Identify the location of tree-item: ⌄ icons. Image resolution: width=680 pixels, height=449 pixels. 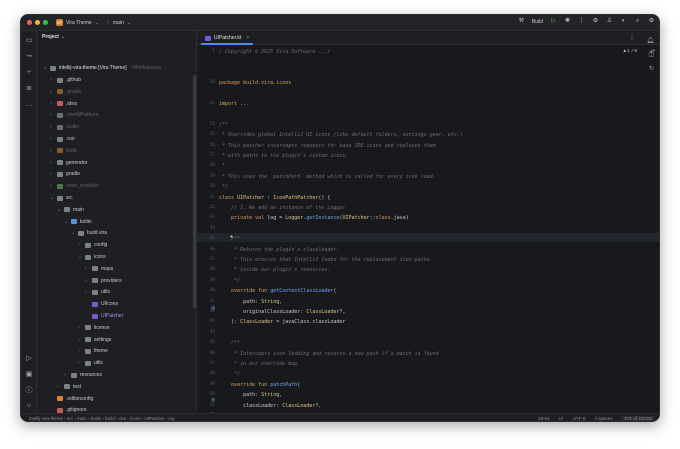
(92, 257).